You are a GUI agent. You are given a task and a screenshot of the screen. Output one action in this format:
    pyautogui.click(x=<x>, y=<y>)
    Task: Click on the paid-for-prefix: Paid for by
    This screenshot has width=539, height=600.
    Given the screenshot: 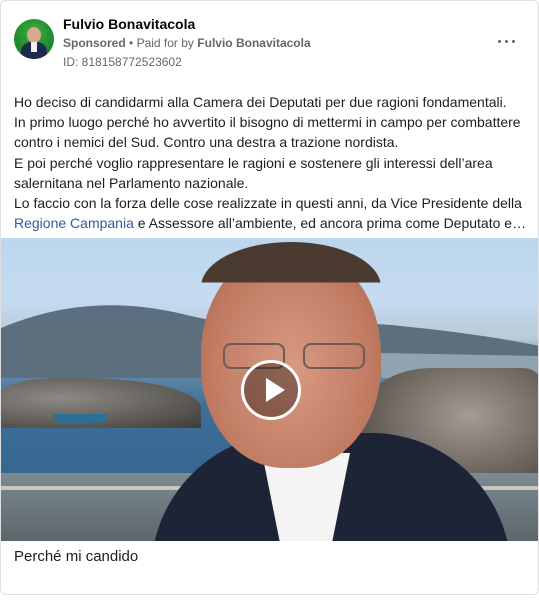 What is the action you would take?
    pyautogui.click(x=165, y=43)
    